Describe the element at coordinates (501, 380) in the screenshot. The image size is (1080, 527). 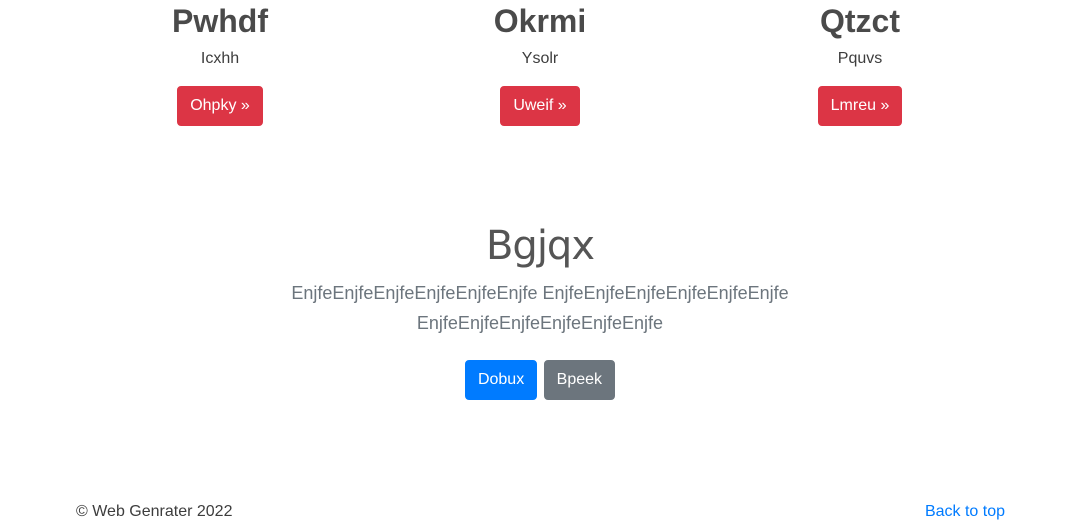
I see `primary-button: Dobux` at that location.